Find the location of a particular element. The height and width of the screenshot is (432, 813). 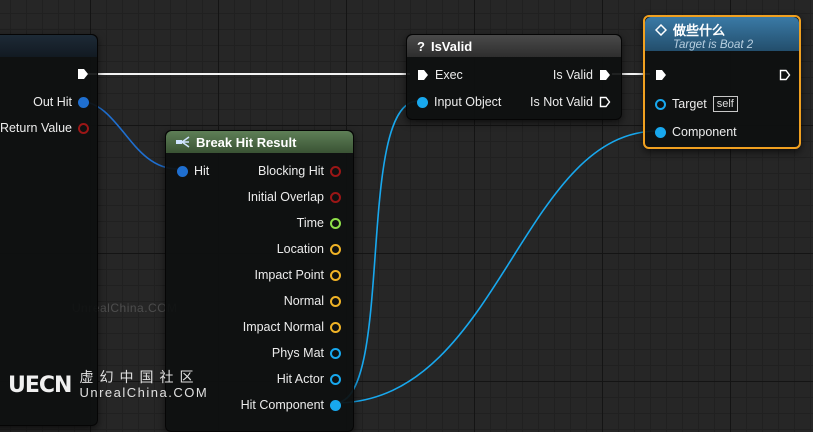

is-valid-title: IsValid is located at coordinates (451, 46).